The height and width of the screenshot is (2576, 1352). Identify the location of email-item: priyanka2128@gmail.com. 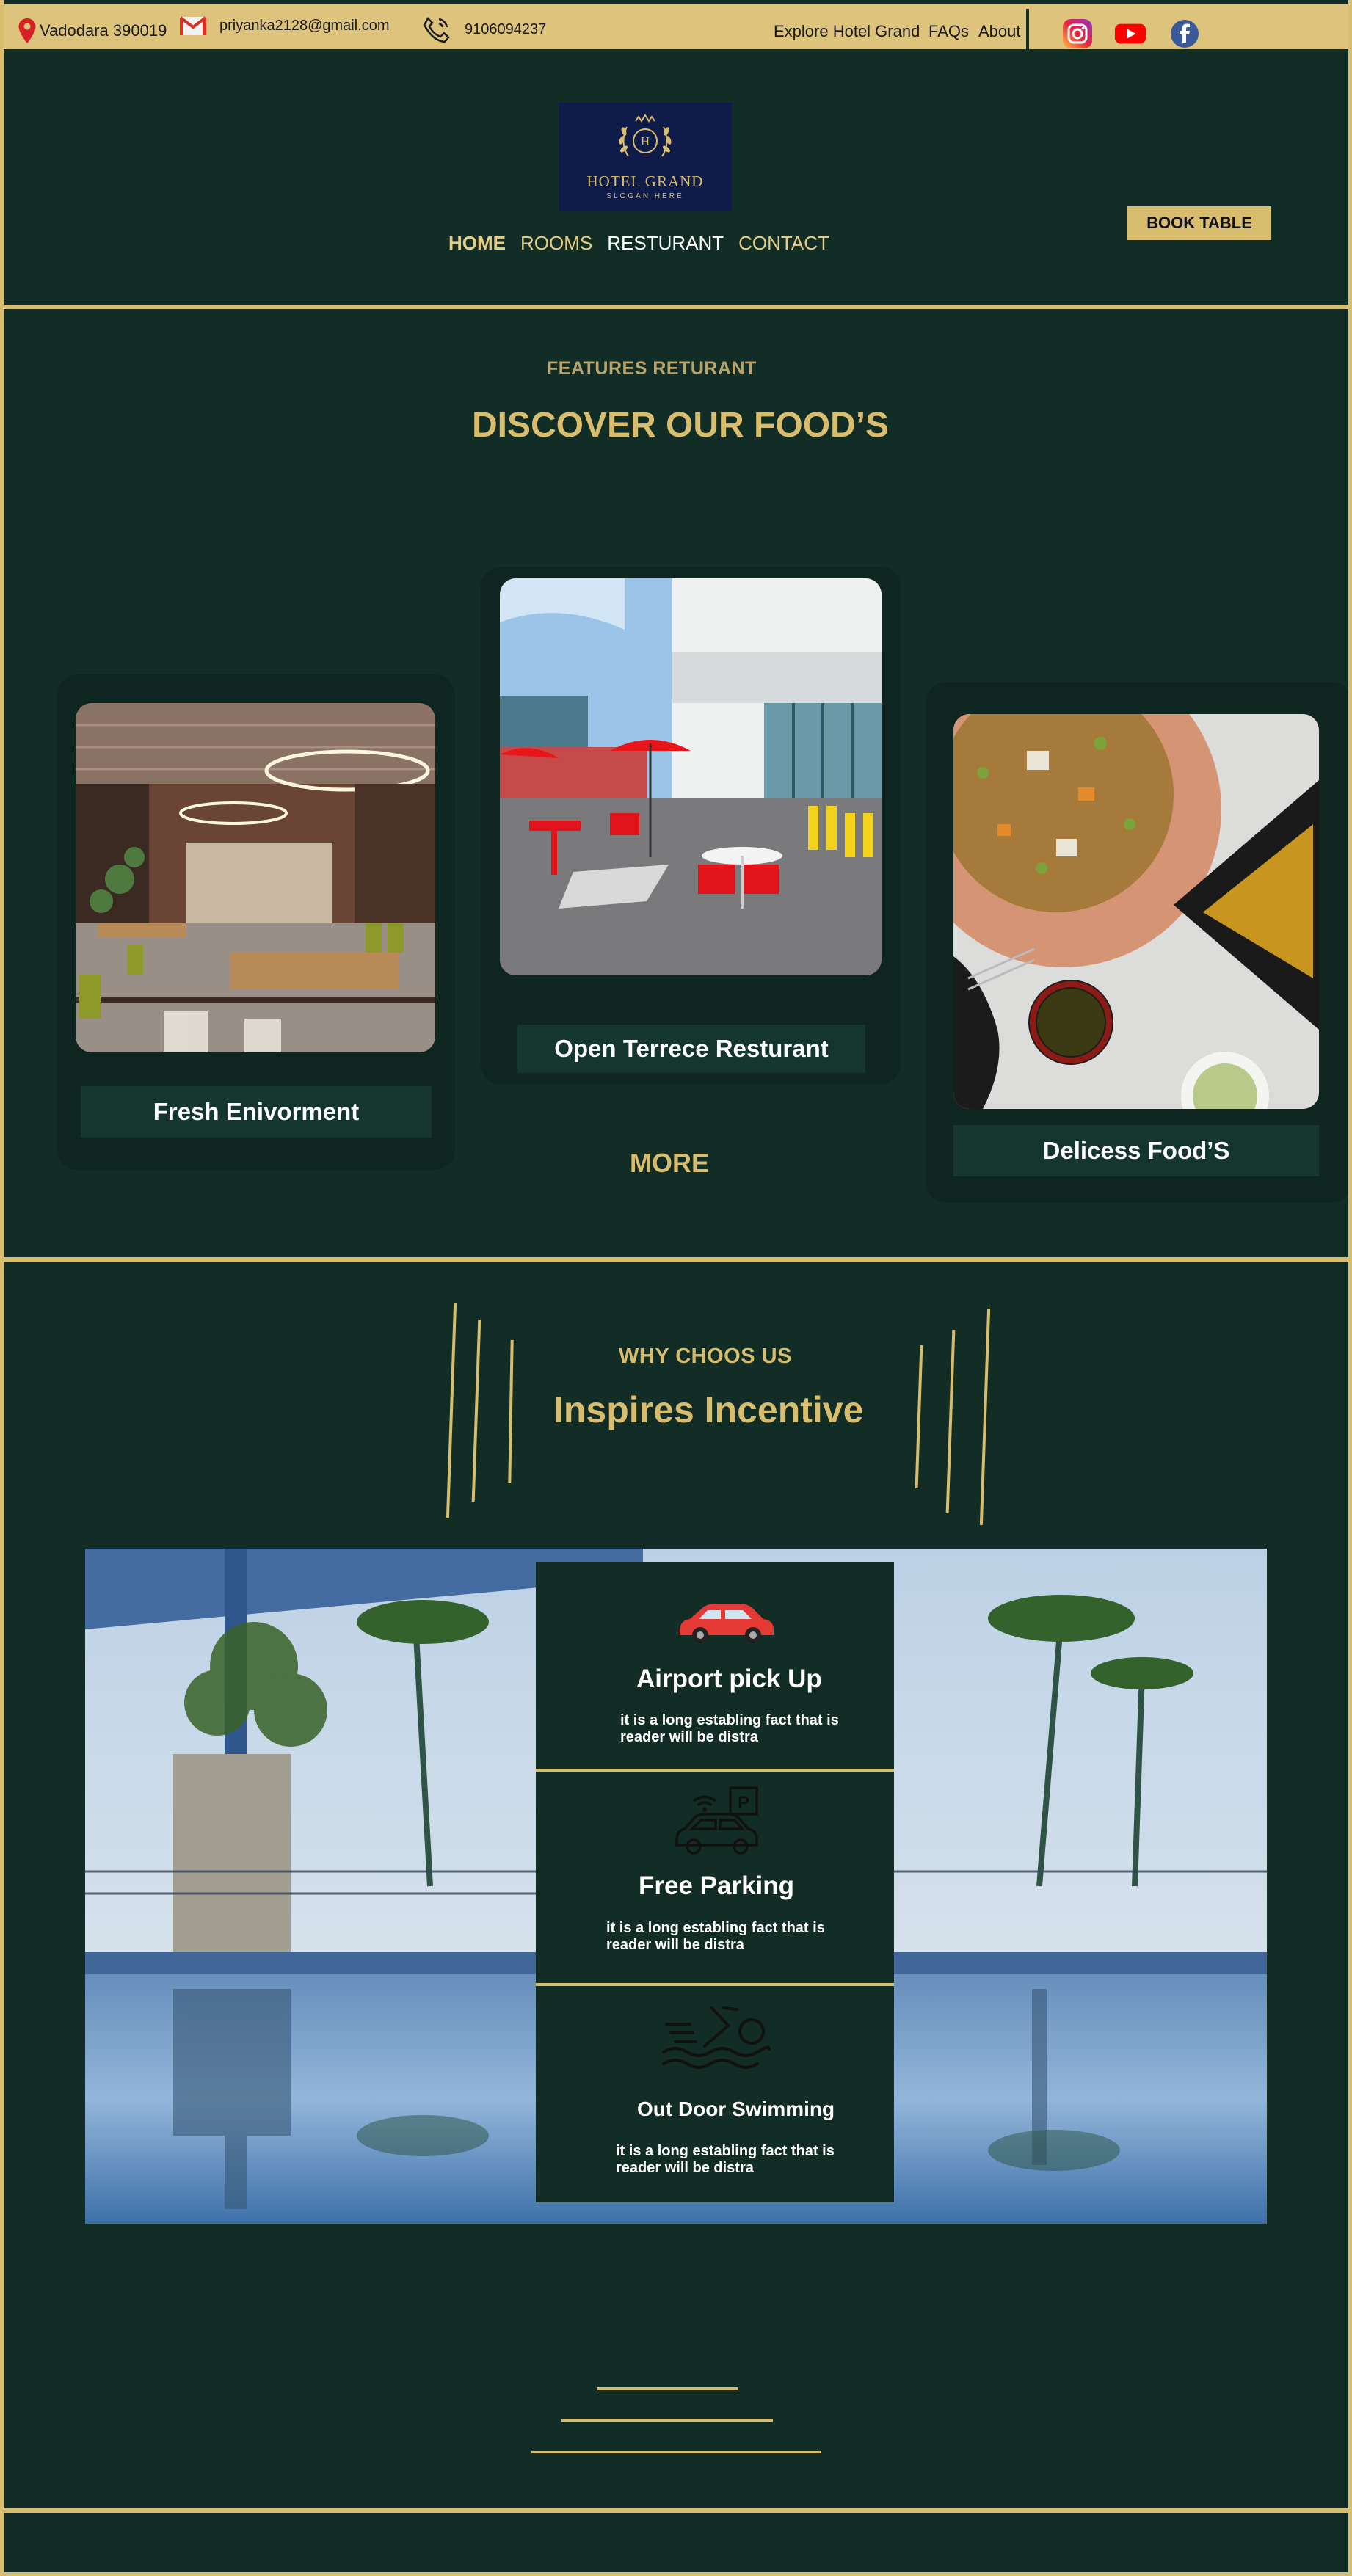
(284, 26).